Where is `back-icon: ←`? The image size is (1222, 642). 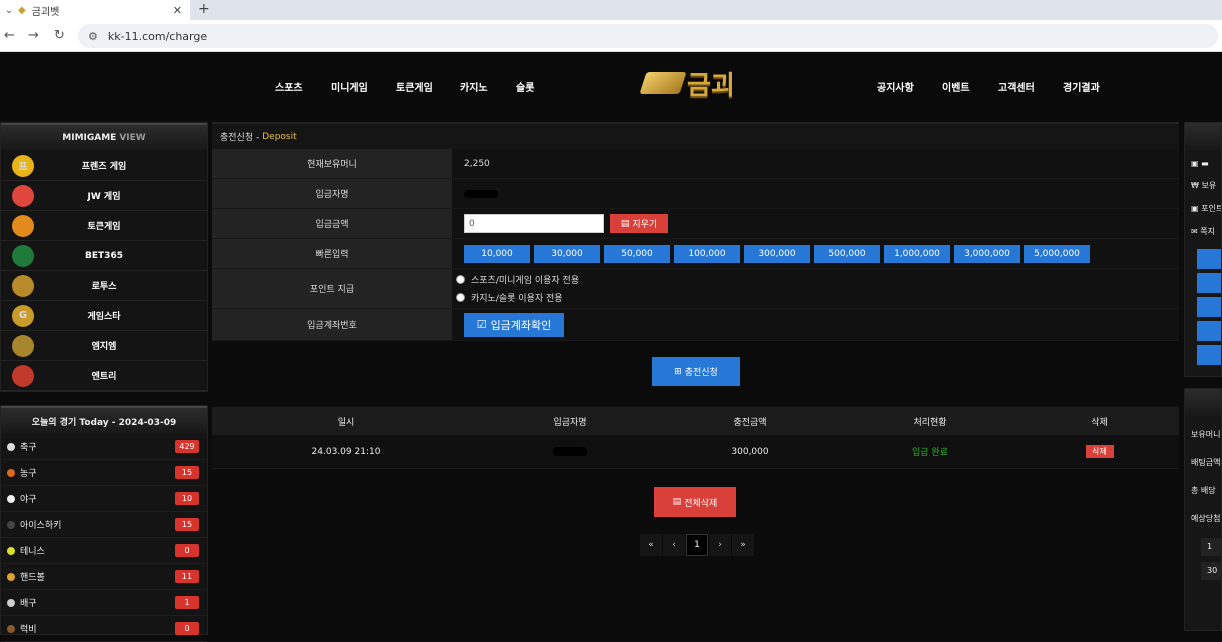 back-icon: ← is located at coordinates (9, 35).